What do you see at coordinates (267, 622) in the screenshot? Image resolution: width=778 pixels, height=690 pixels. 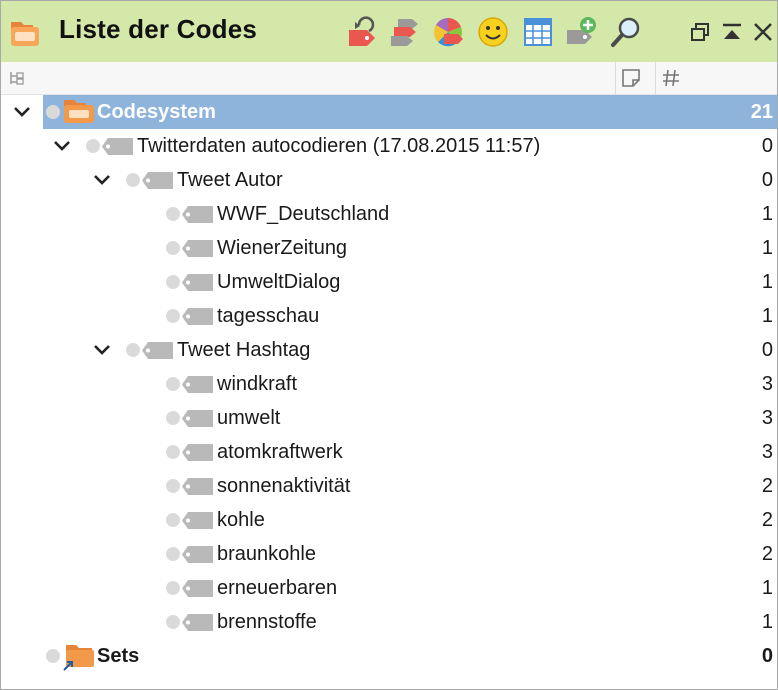 I see `tree-item-label: brennstoffe` at bounding box center [267, 622].